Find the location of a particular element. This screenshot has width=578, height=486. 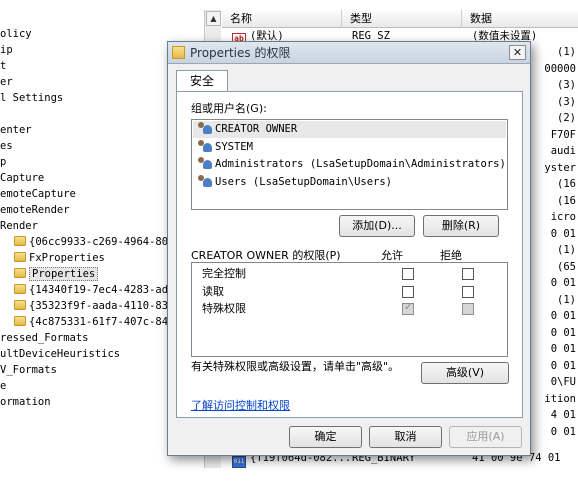

value-data-fragment: icro is located at coordinates (563, 217).